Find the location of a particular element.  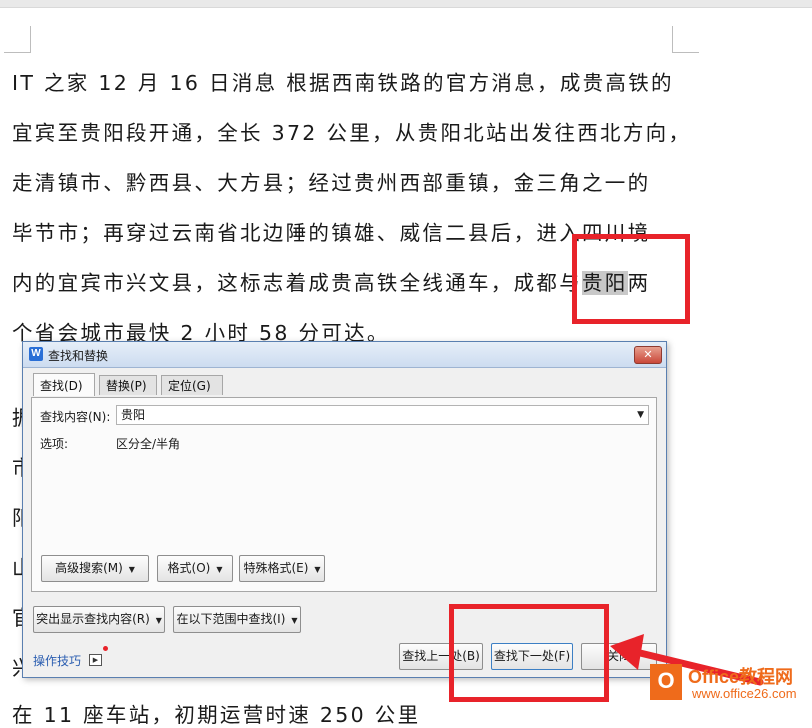

tab-goto: 定位(G) is located at coordinates (192, 385).